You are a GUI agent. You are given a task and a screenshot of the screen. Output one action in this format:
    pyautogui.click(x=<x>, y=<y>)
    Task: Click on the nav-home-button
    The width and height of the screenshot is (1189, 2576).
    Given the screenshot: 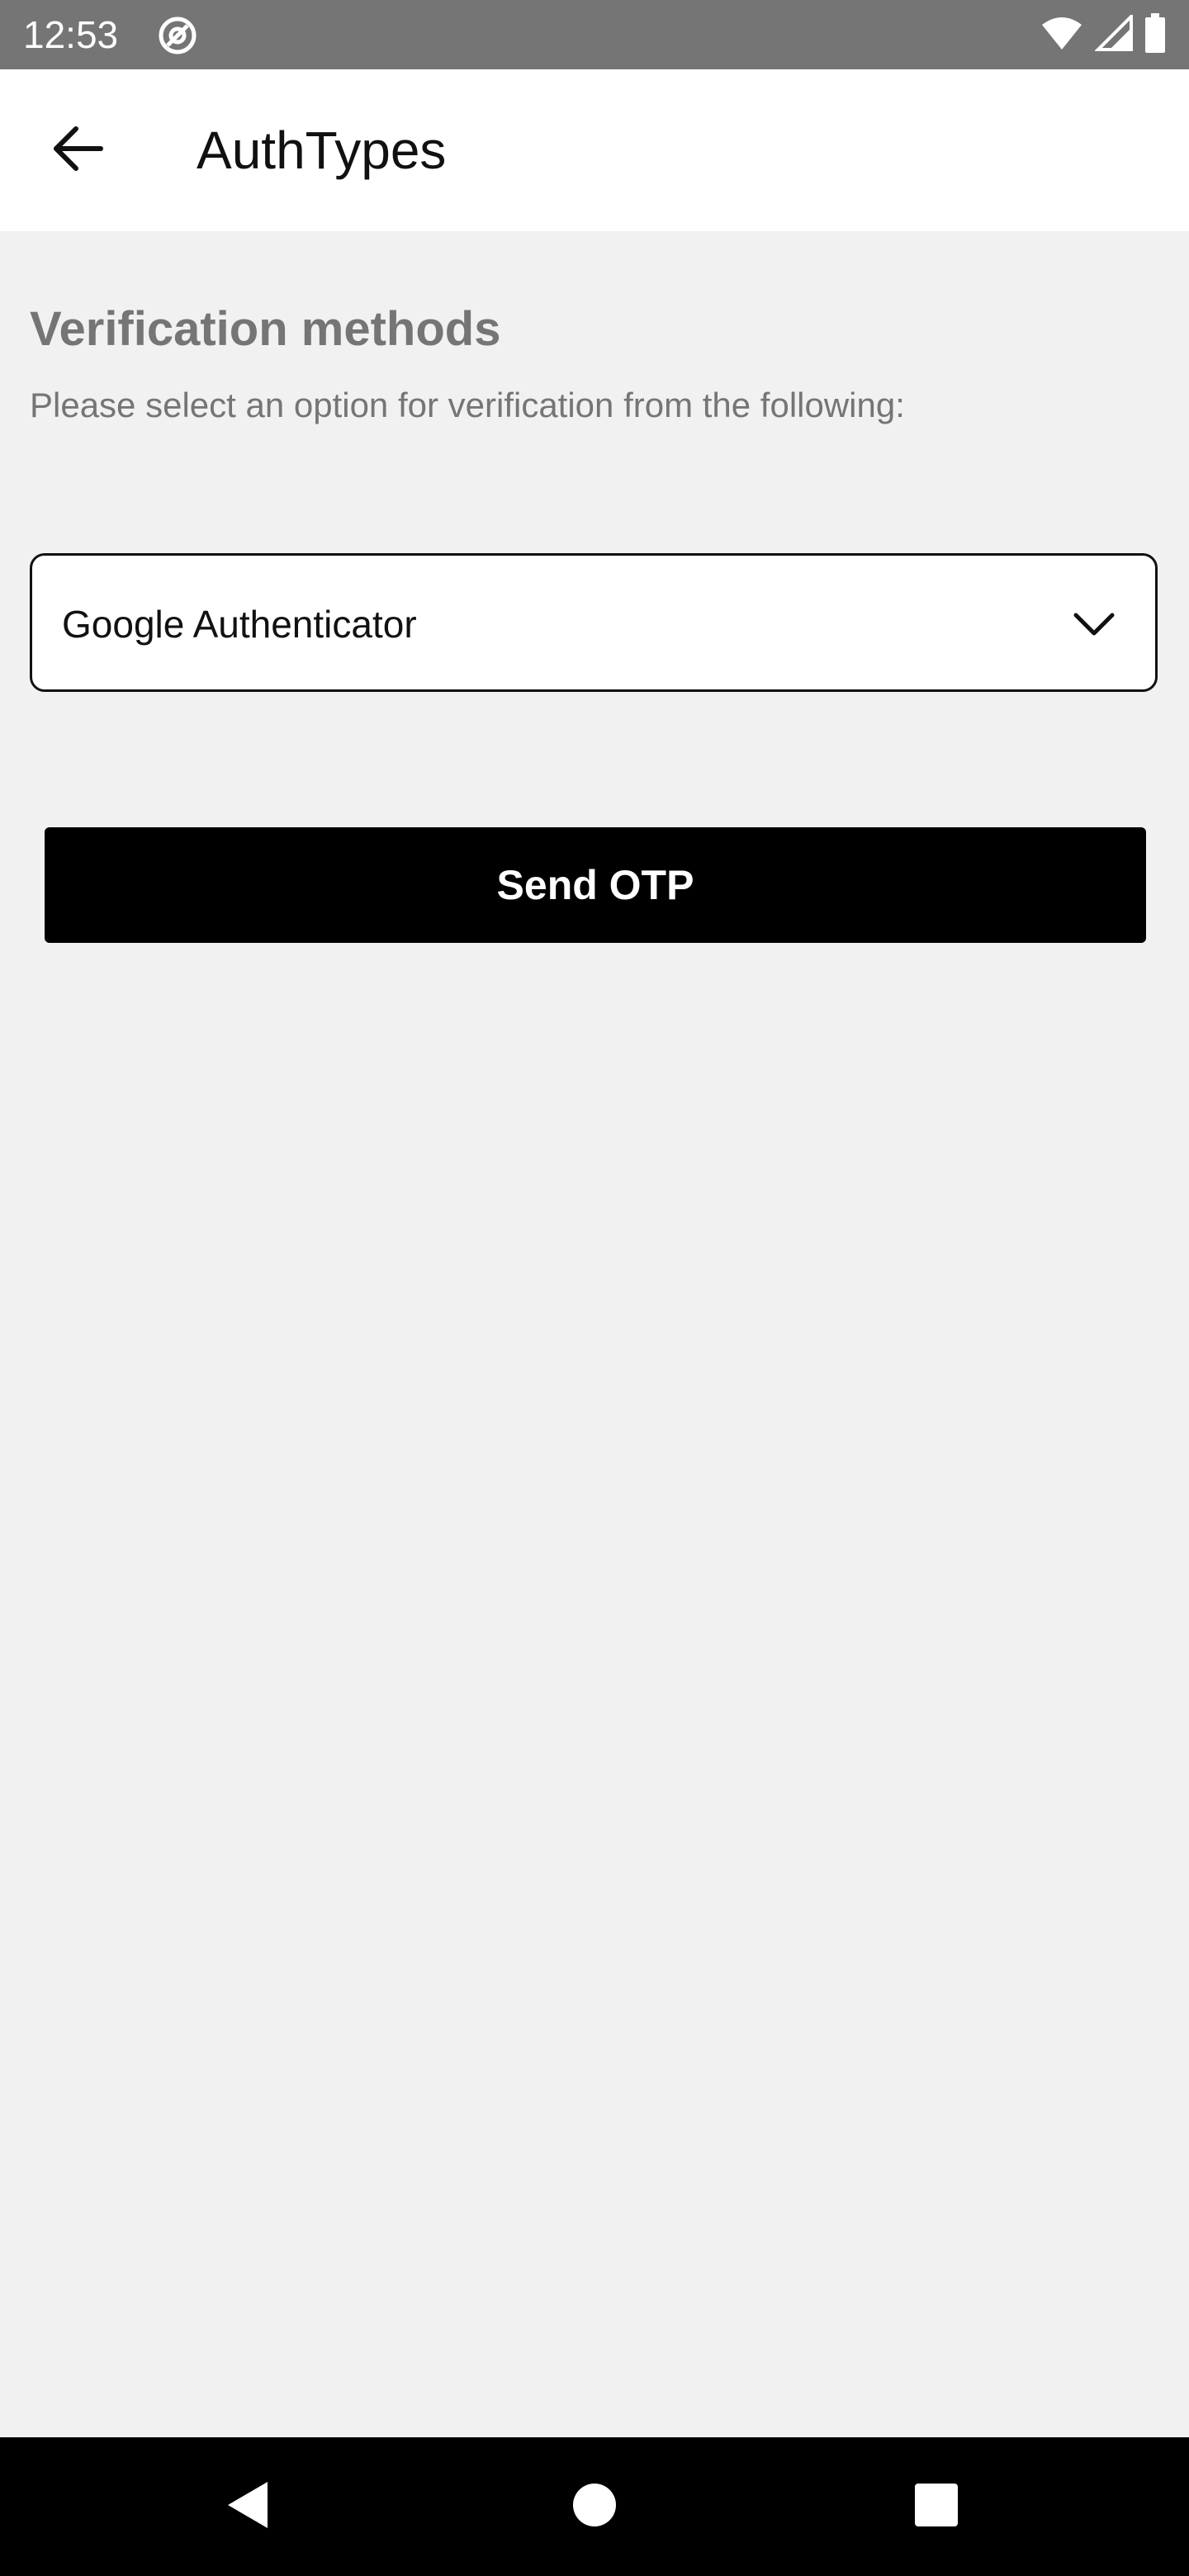 What is the action you would take?
    pyautogui.click(x=594, y=2506)
    